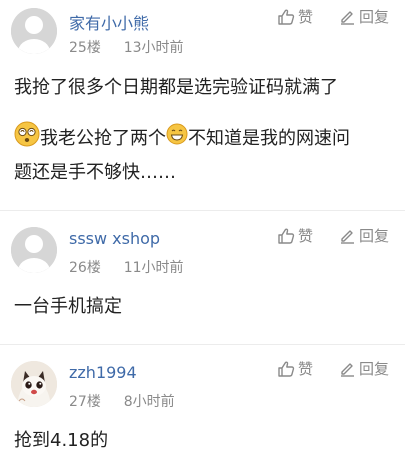 This screenshot has height=473, width=405. Describe the element at coordinates (85, 268) in the screenshot. I see `floor-number: 26楼` at that location.